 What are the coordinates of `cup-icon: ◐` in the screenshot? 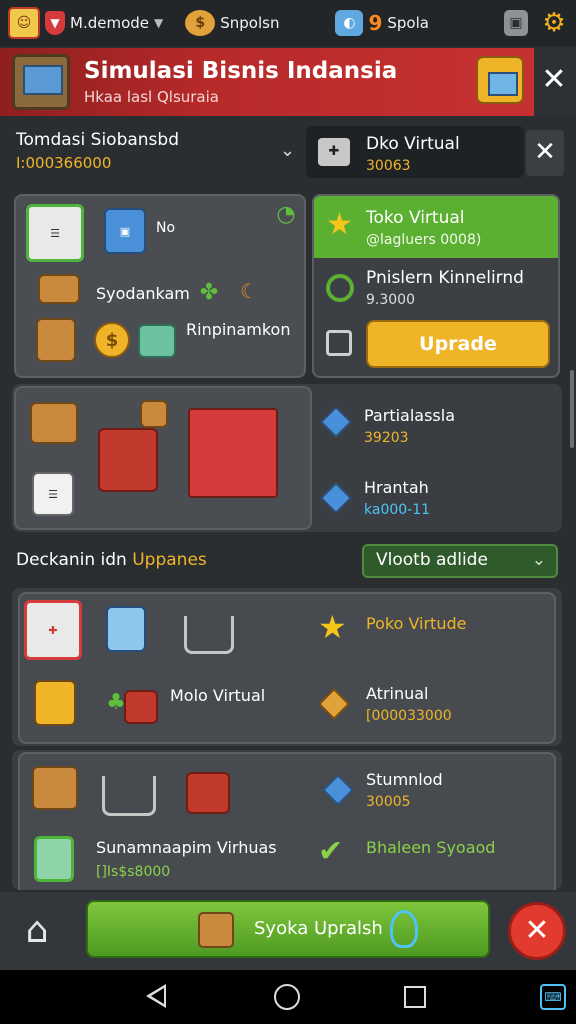 It's located at (349, 23).